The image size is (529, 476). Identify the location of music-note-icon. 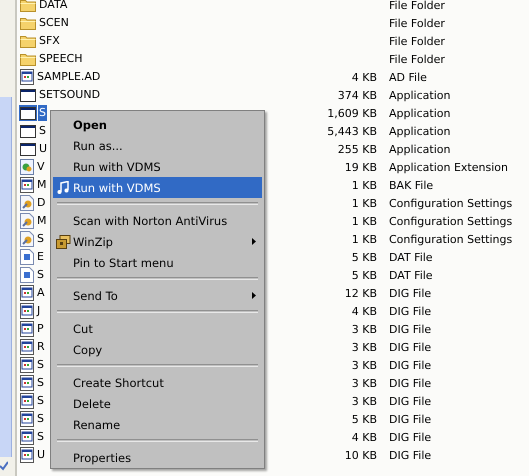
(63, 187).